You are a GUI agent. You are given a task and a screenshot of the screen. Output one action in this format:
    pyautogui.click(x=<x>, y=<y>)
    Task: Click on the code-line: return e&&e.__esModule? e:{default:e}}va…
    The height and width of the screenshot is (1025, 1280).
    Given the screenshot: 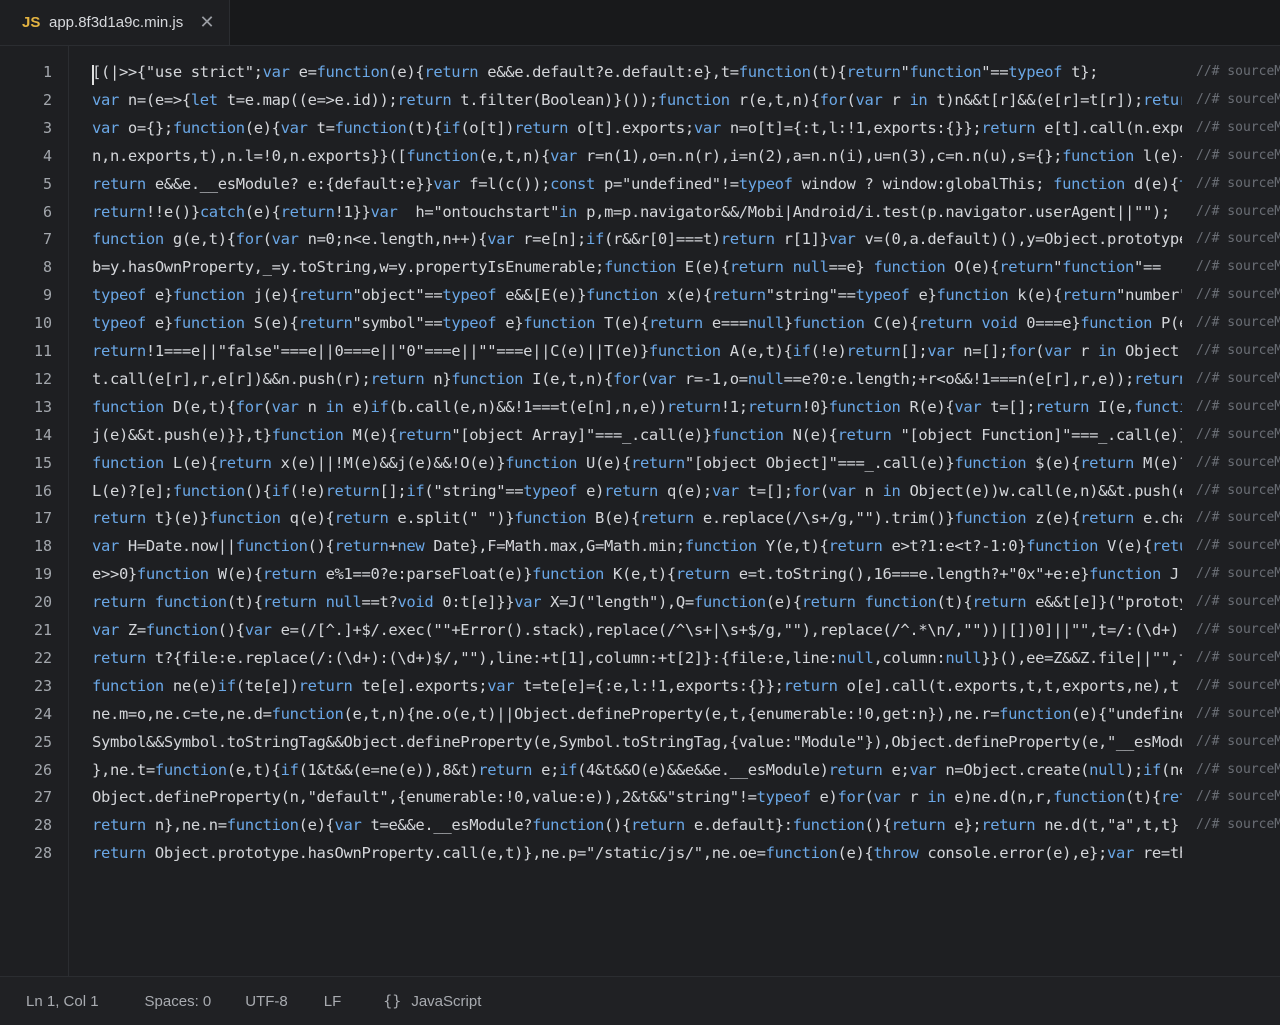 What is the action you would take?
    pyautogui.click(x=637, y=184)
    